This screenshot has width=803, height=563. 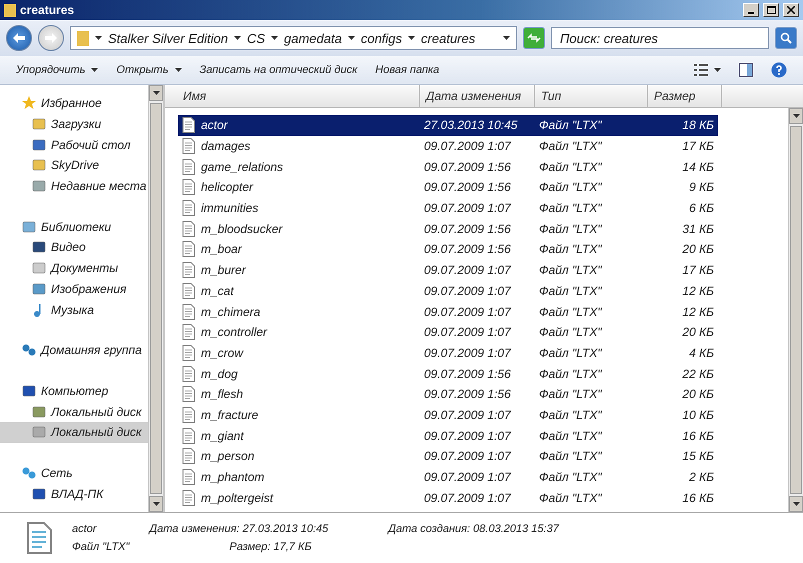 I want to click on sidebar-item: Библиотеки, so click(x=74, y=227).